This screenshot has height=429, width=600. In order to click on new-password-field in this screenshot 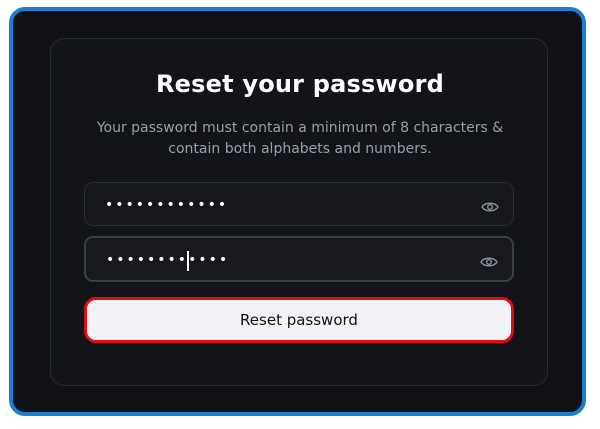, I will do `click(299, 204)`.